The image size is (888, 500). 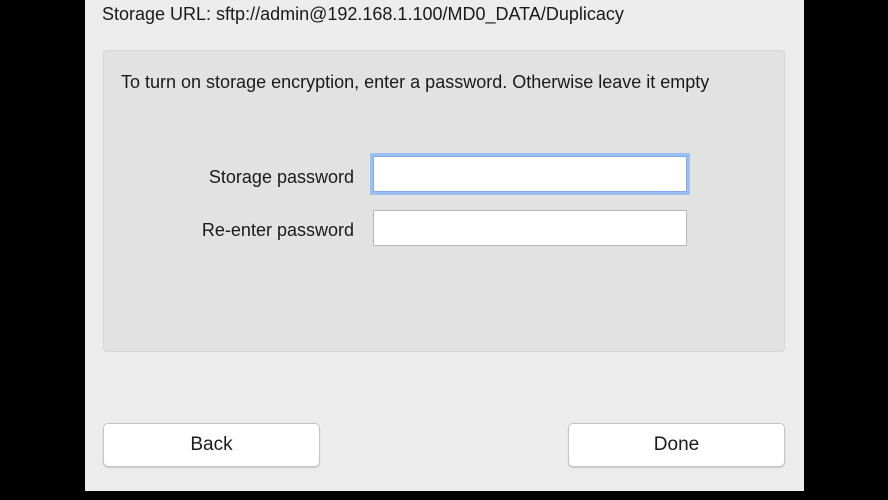 What do you see at coordinates (530, 228) in the screenshot?
I see `reenter-password-input` at bounding box center [530, 228].